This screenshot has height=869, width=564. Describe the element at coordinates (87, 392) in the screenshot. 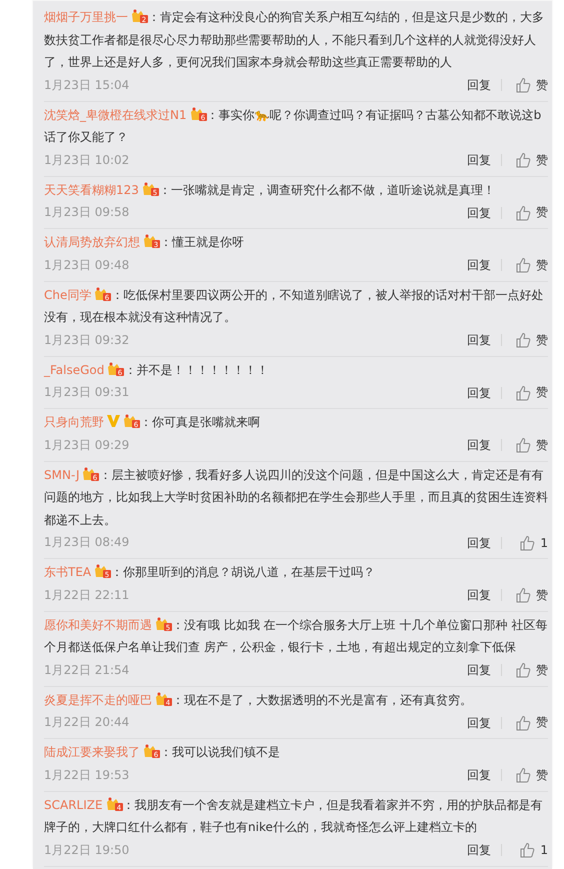

I see `comment-time: 1月23日 09:31` at that location.